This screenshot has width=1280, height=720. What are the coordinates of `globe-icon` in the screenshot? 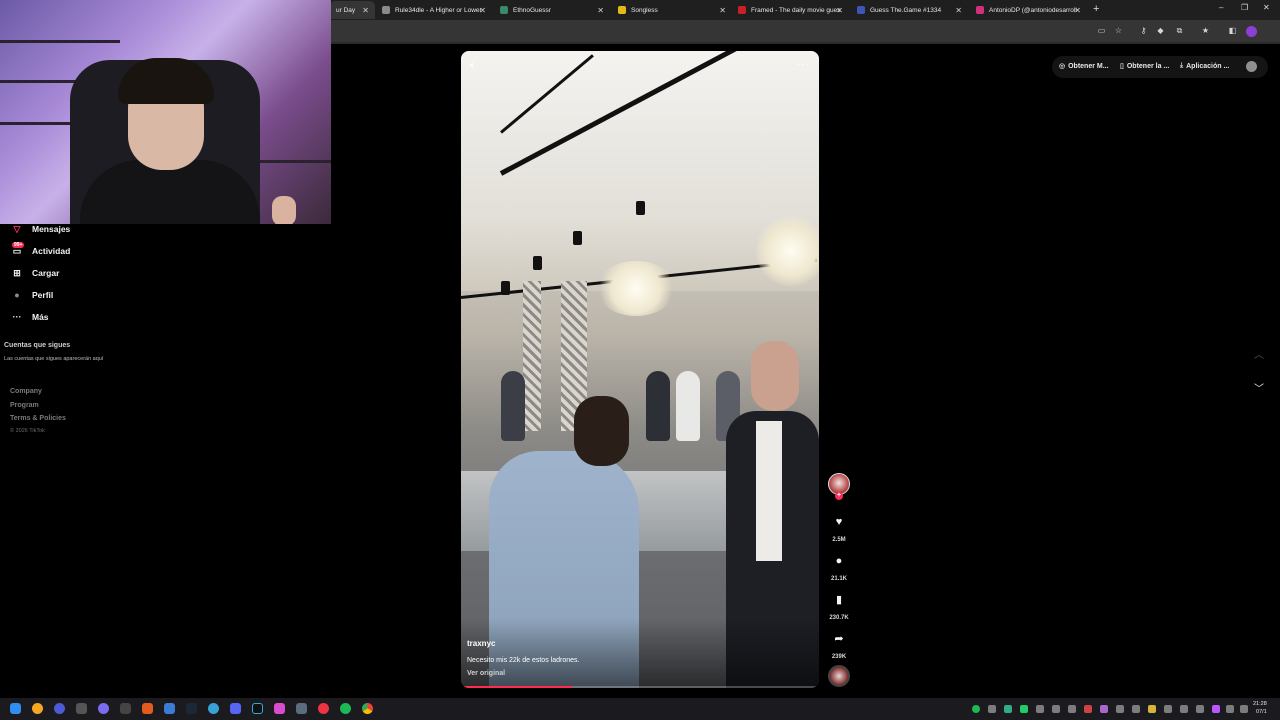 It's located at (386, 10).